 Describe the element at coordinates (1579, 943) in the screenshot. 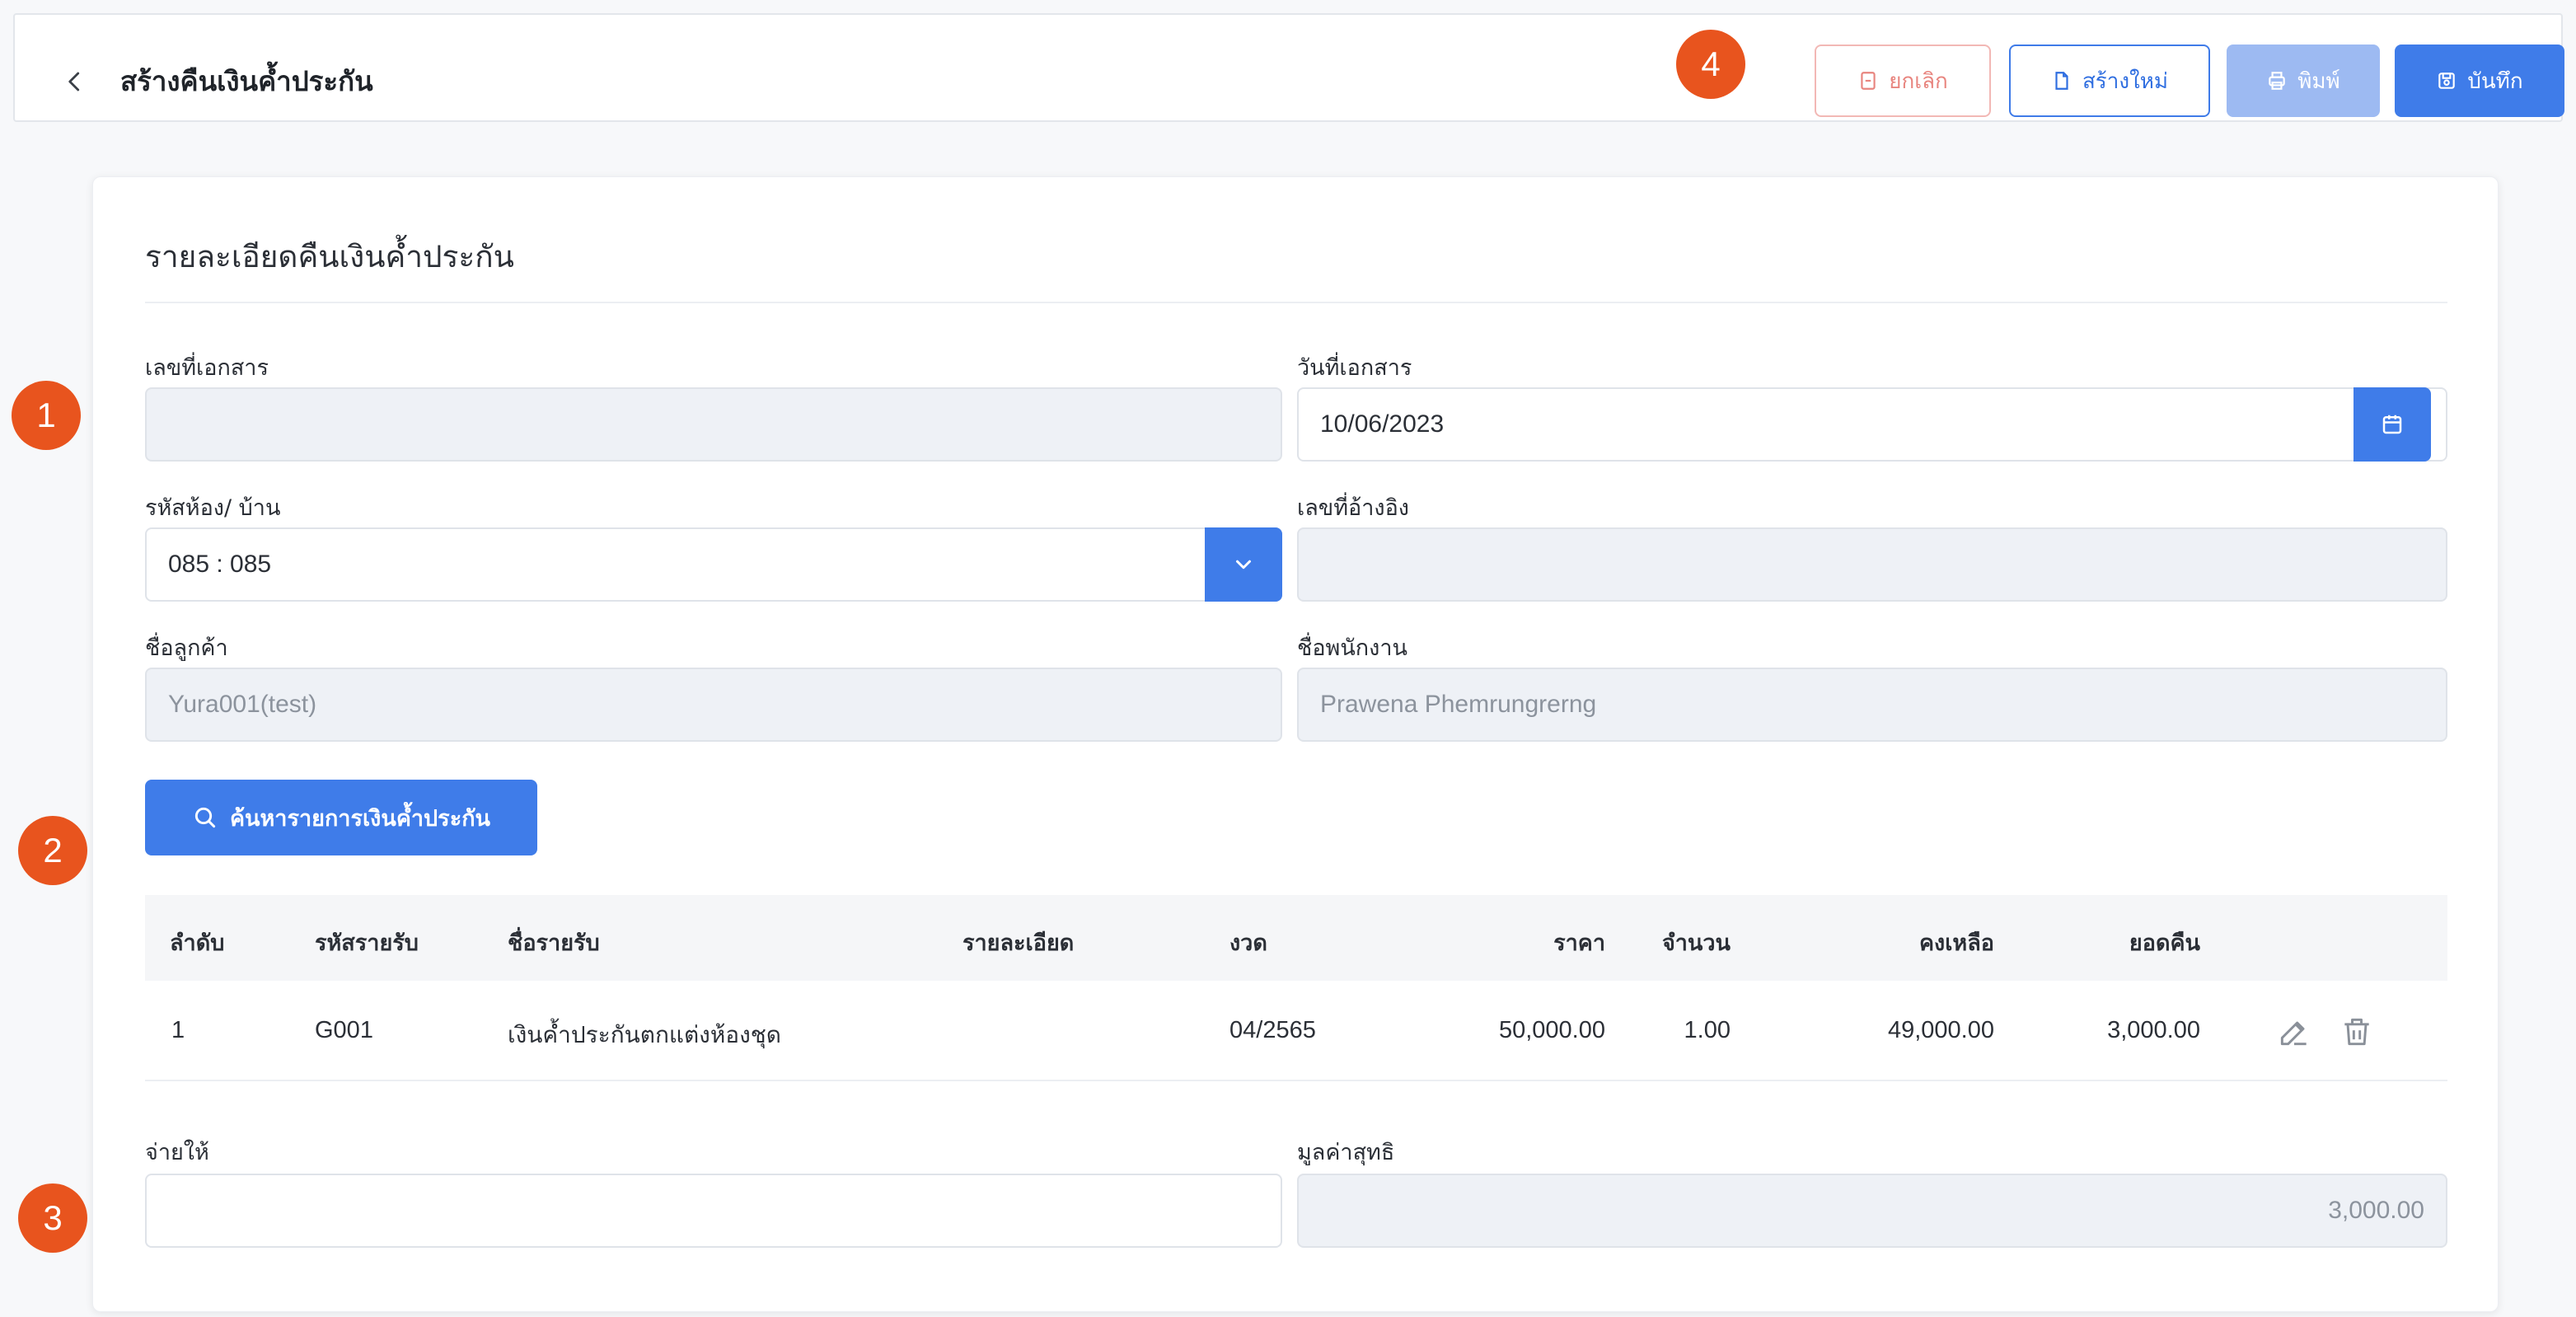

I see `column-header-price: ราคา` at that location.